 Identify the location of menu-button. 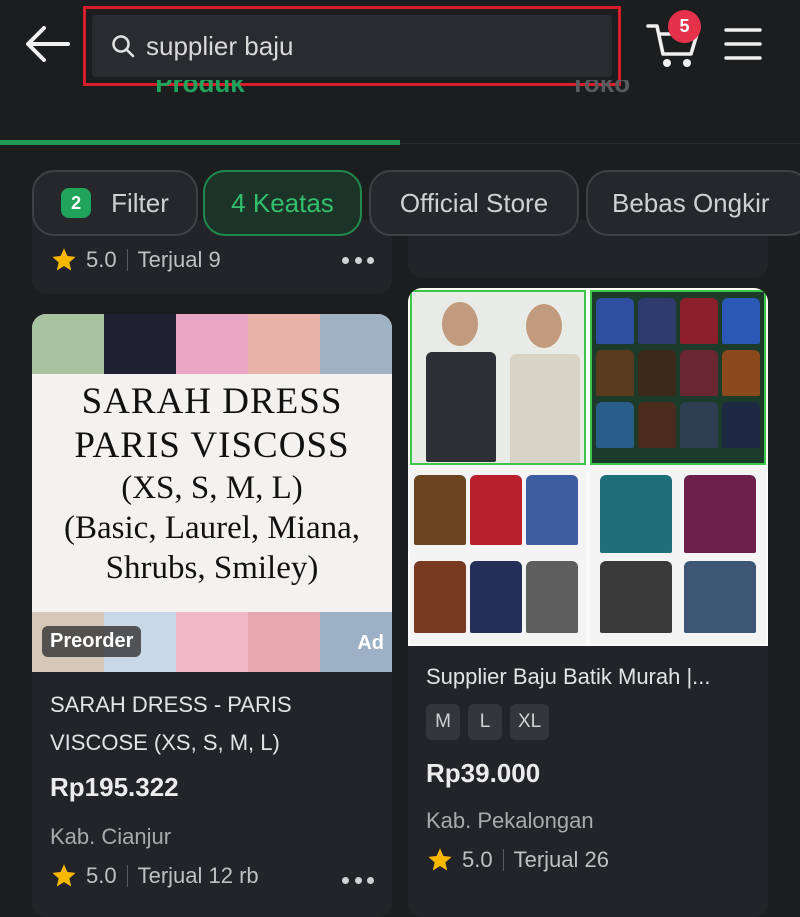
(743, 44).